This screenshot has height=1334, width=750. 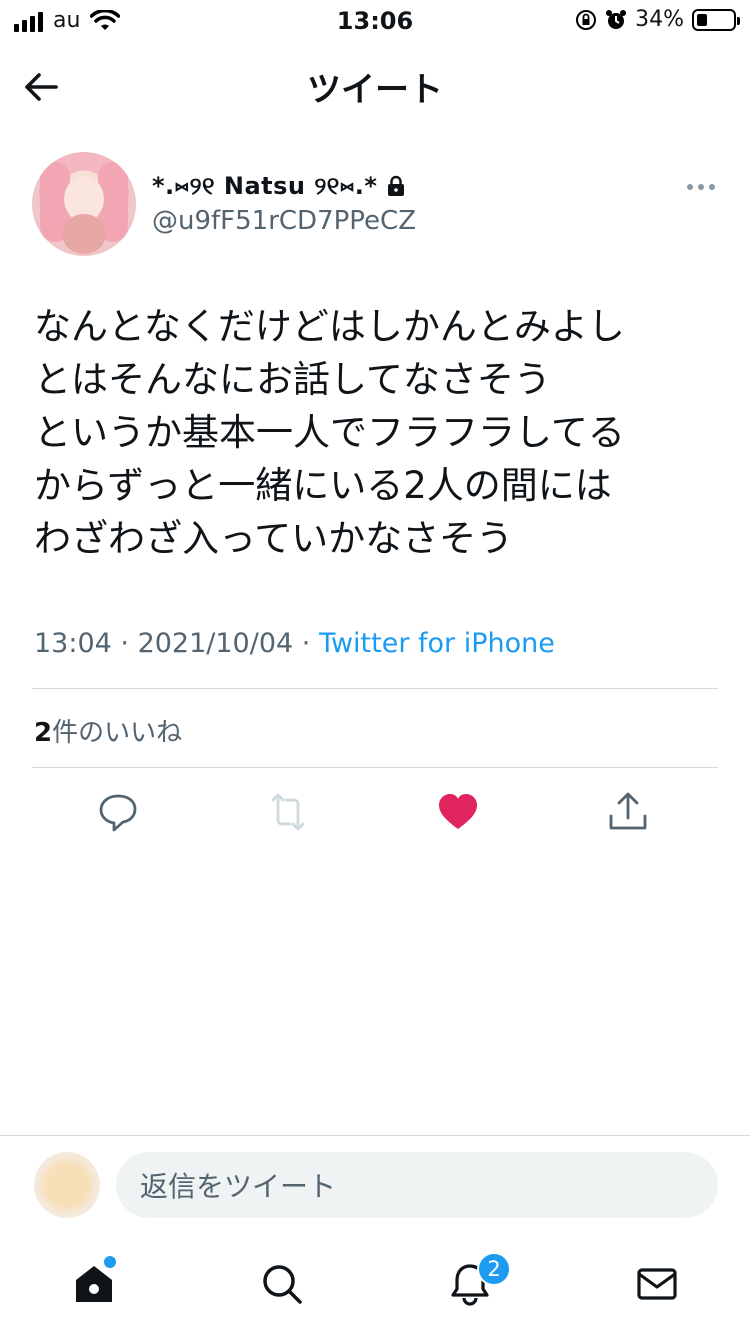 I want to click on author-handle: @u9fF51rCD7PPeCZ, so click(x=284, y=221).